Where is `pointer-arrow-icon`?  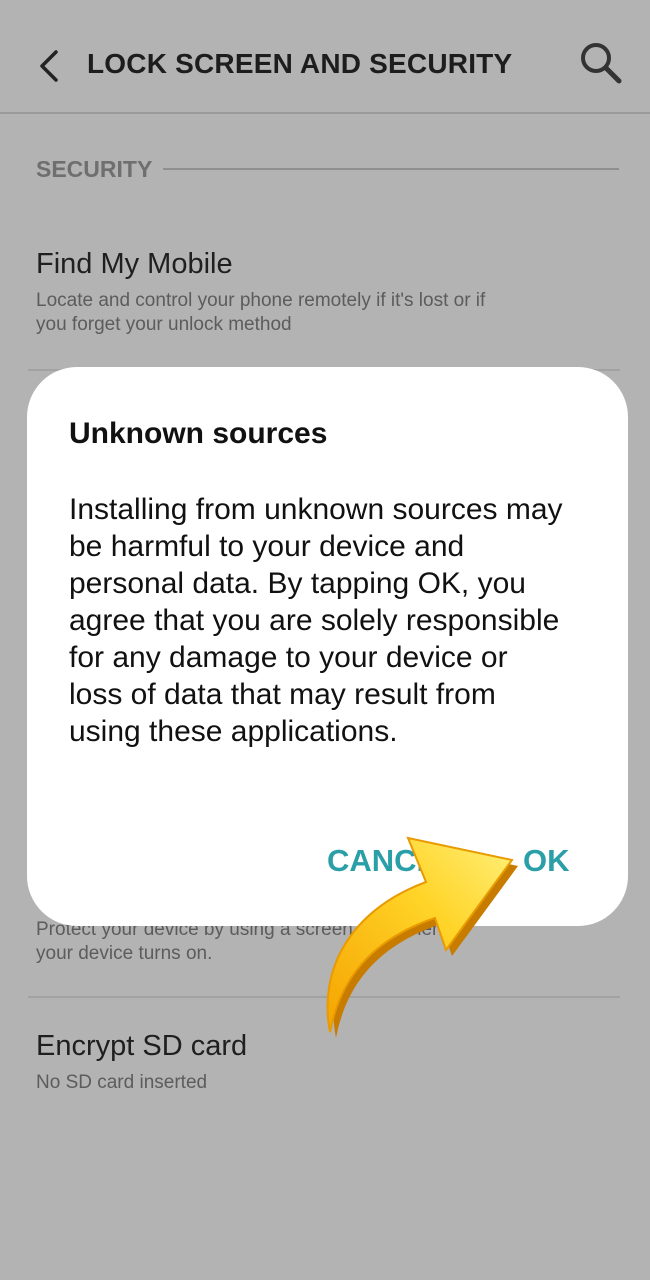 pointer-arrow-icon is located at coordinates (422, 937).